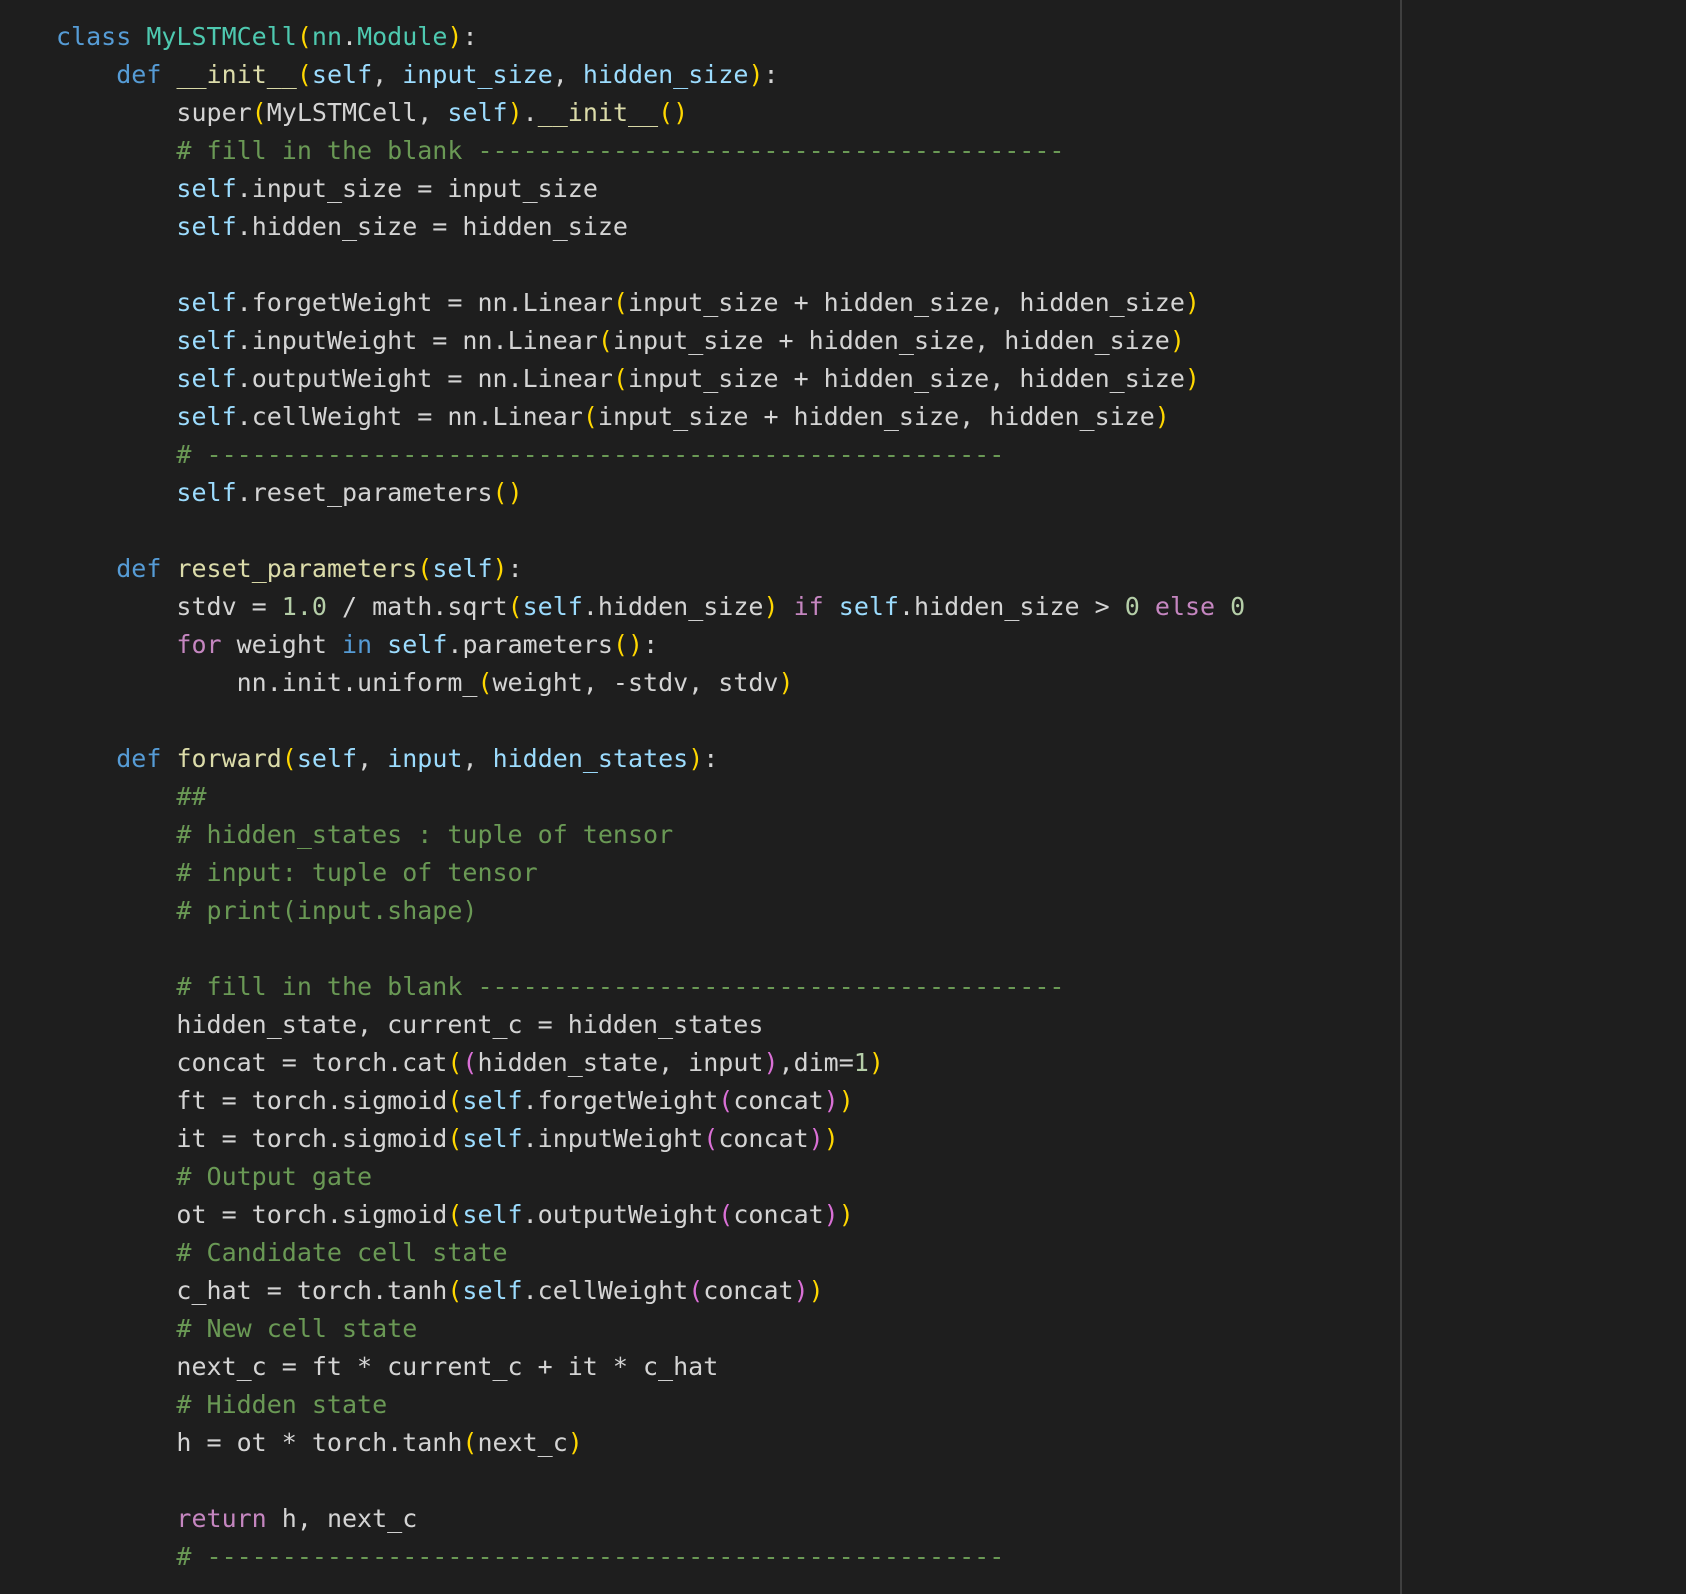 The width and height of the screenshot is (1686, 1594). I want to click on code-line: for weight in self.parameters():, so click(650, 645).